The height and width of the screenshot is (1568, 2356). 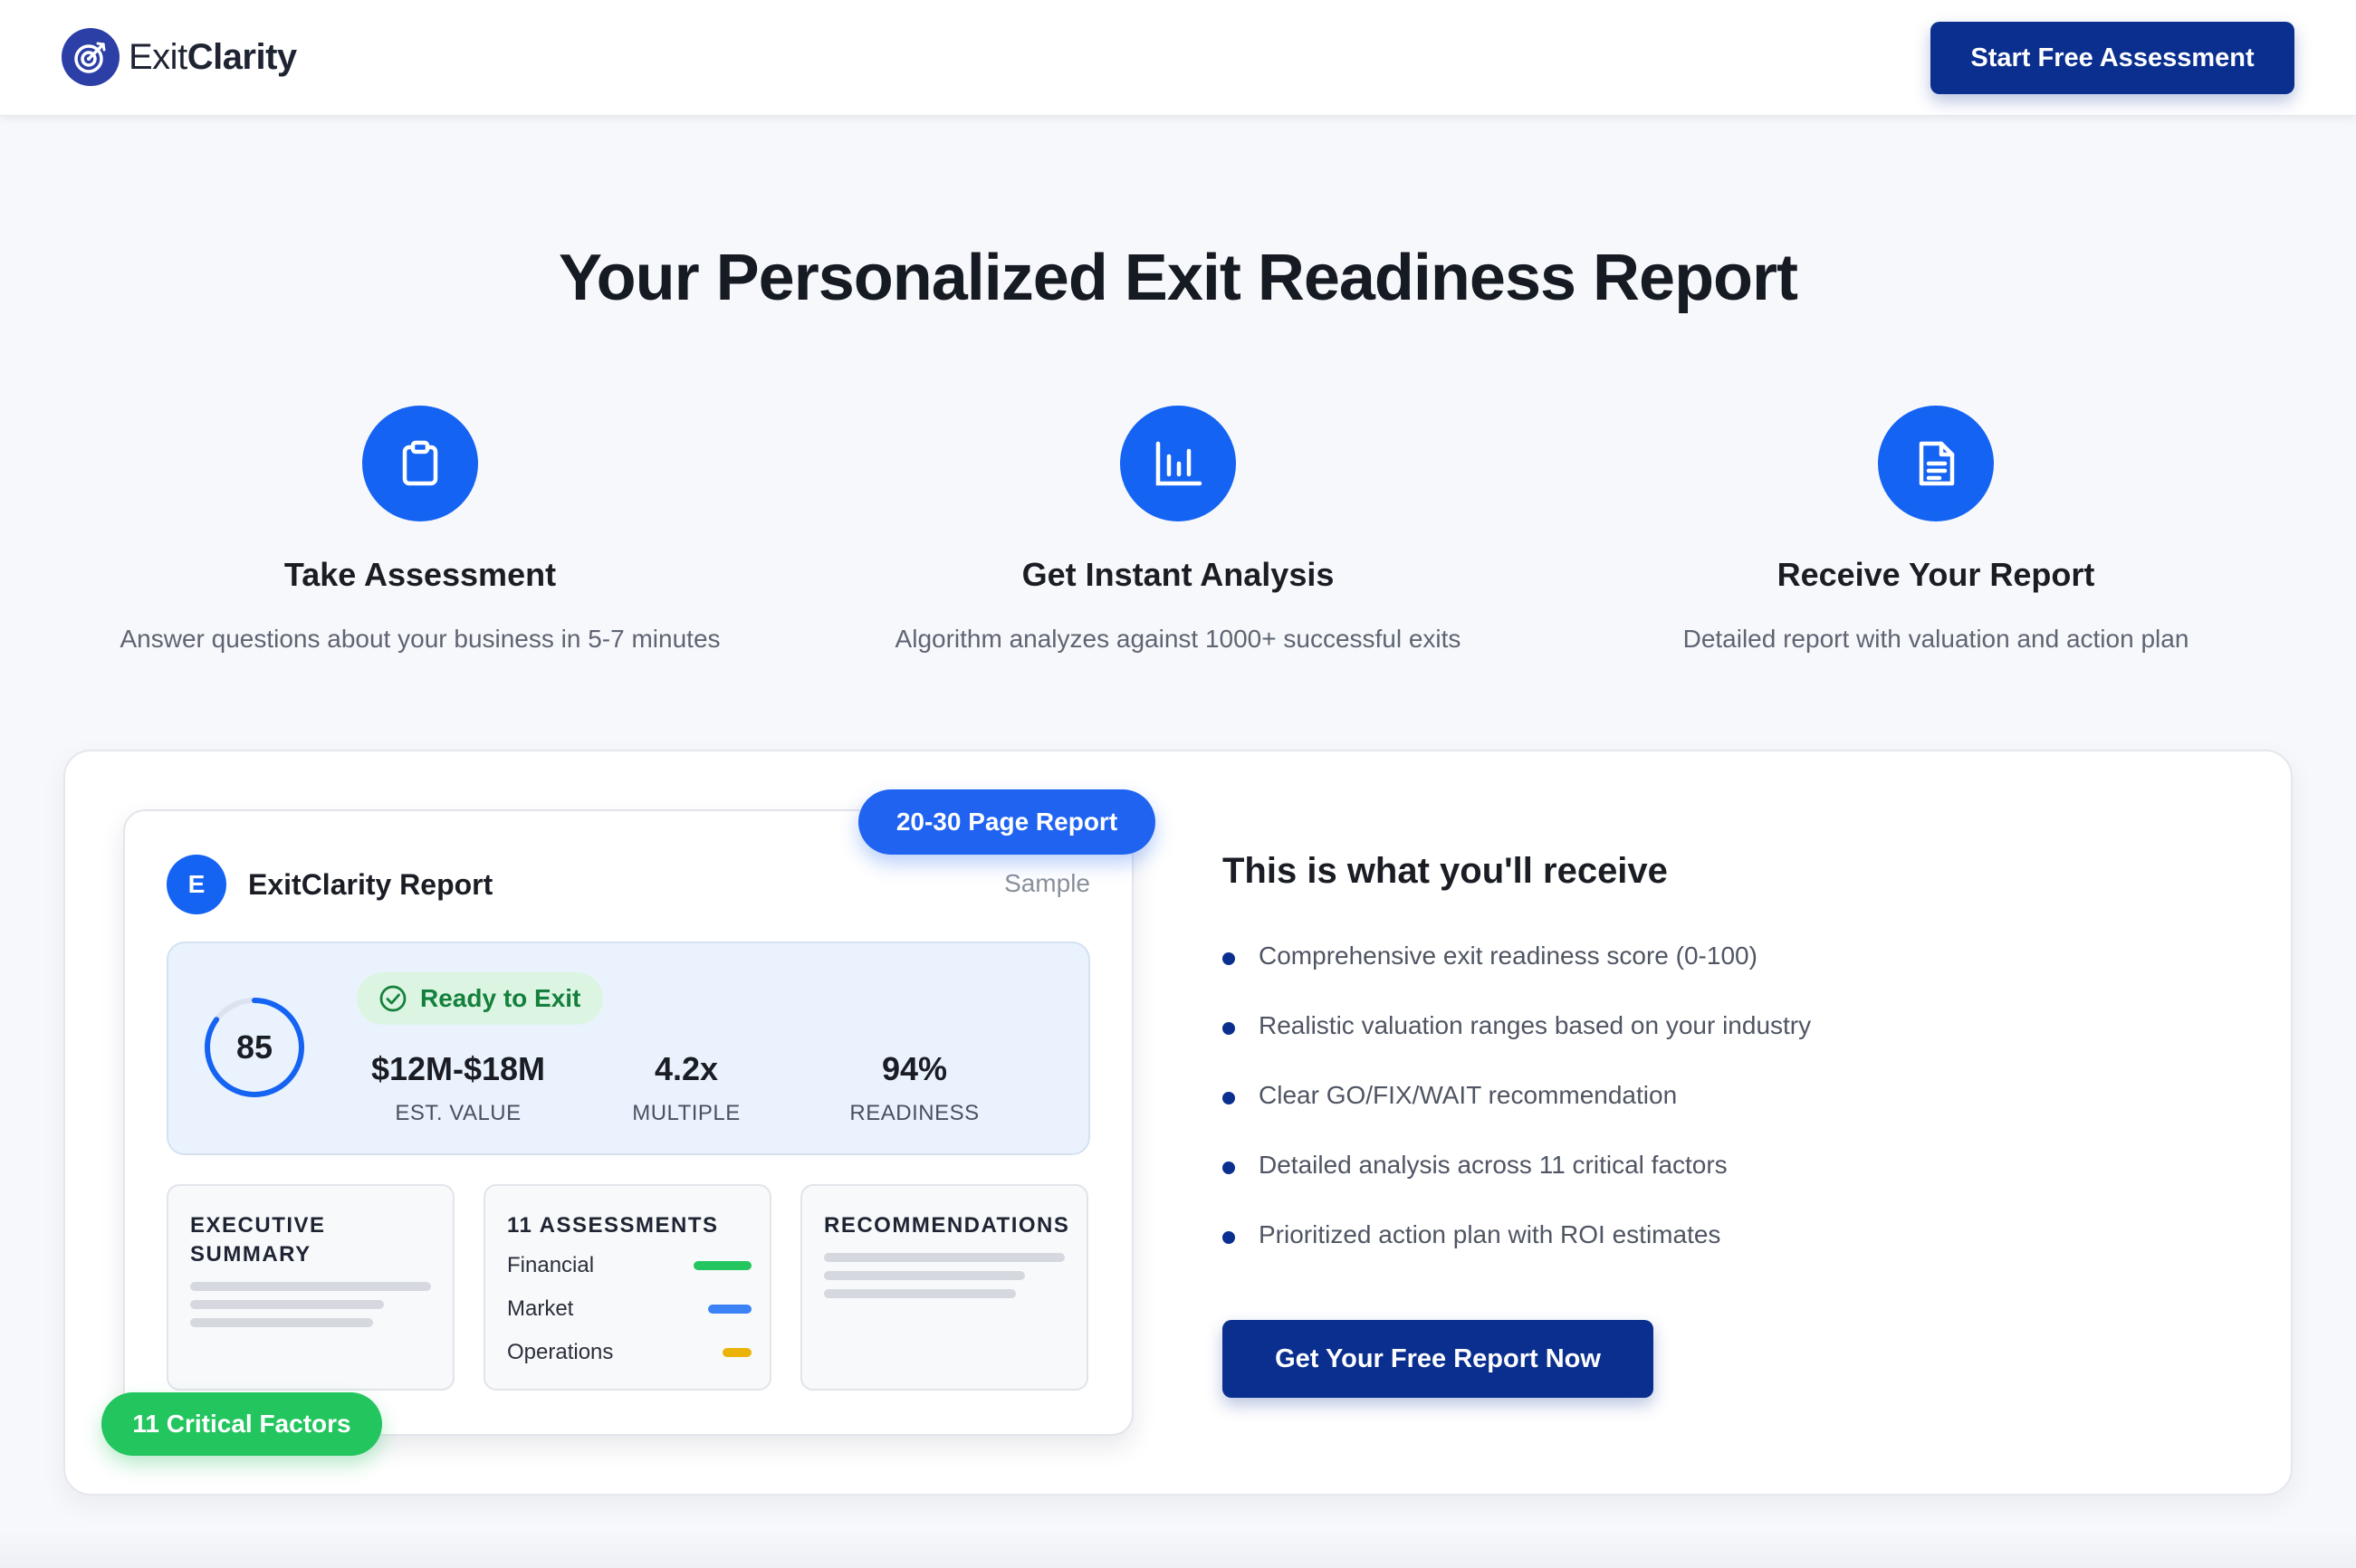 I want to click on brand-name: ExitClarity, so click(x=213, y=56).